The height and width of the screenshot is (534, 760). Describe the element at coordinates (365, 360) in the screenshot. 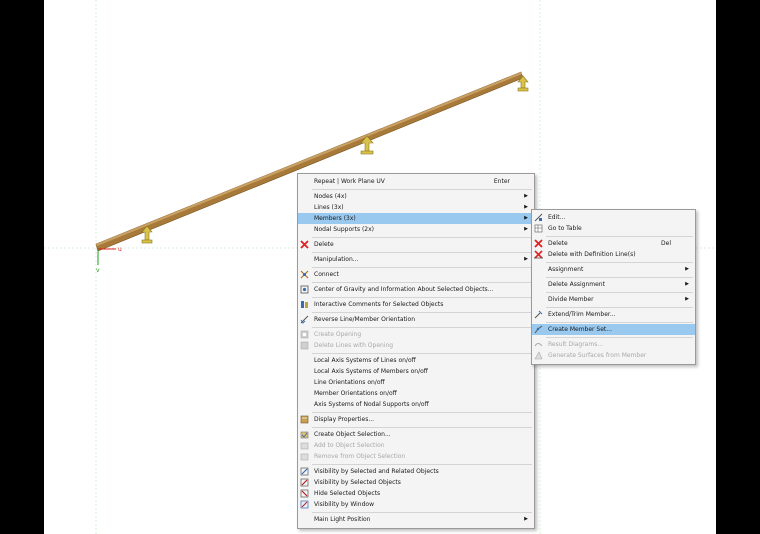

I see `menu-item-label: Local Axis Systems of Lines on/off` at that location.